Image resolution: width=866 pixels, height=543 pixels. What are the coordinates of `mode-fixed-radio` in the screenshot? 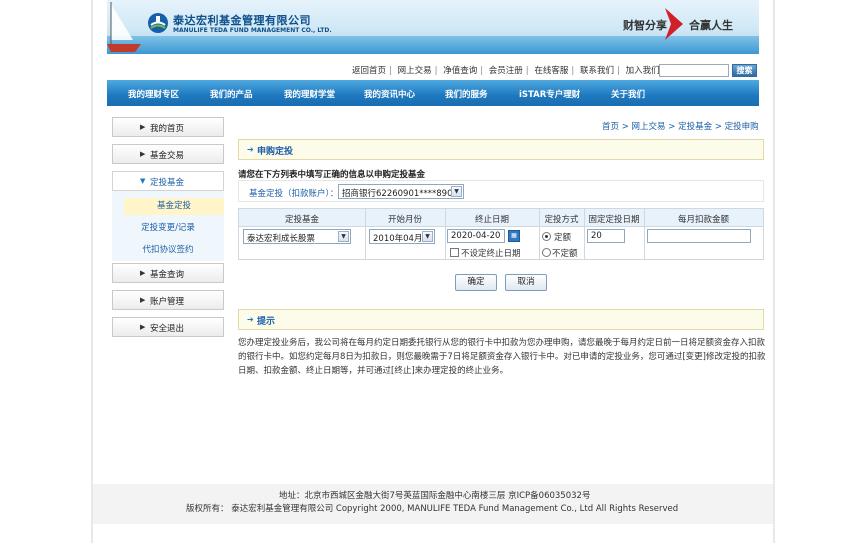 It's located at (546, 236).